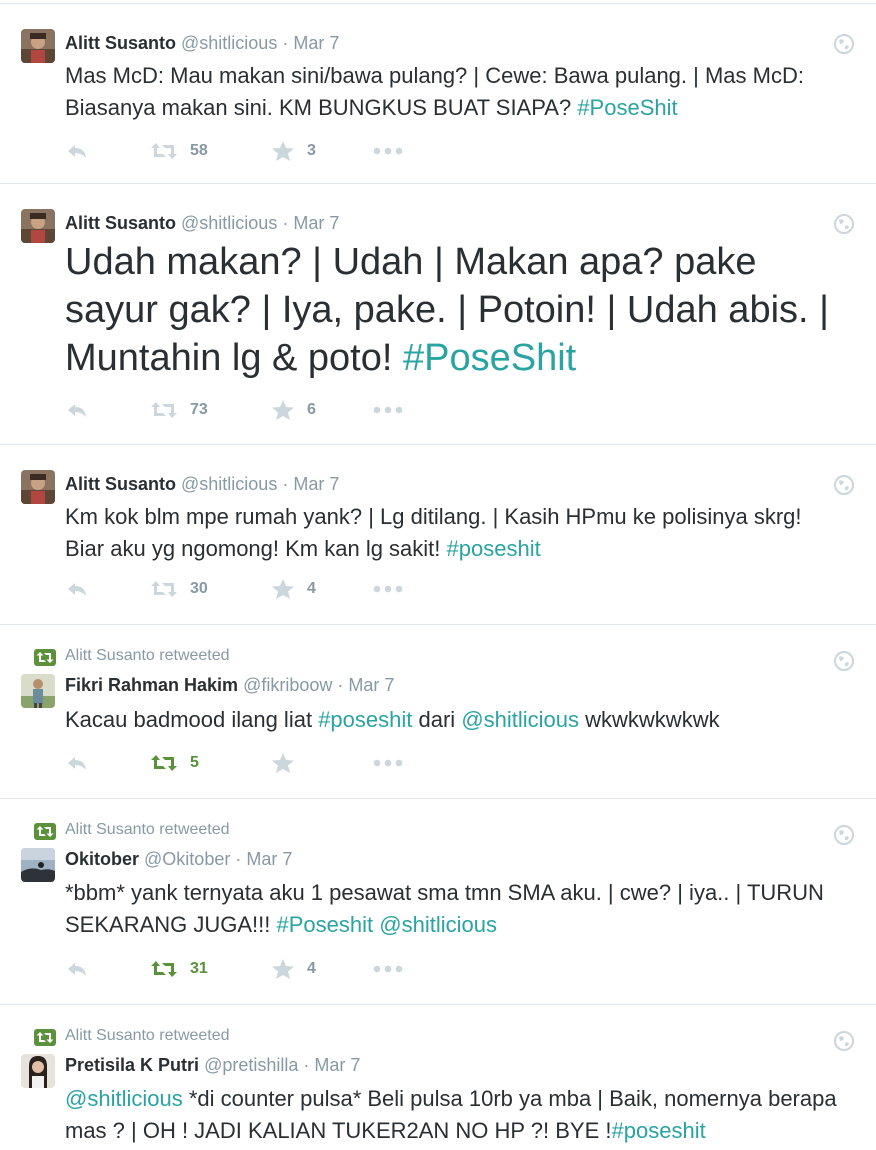  Describe the element at coordinates (179, 589) in the screenshot. I see `retweet-button: 30` at that location.